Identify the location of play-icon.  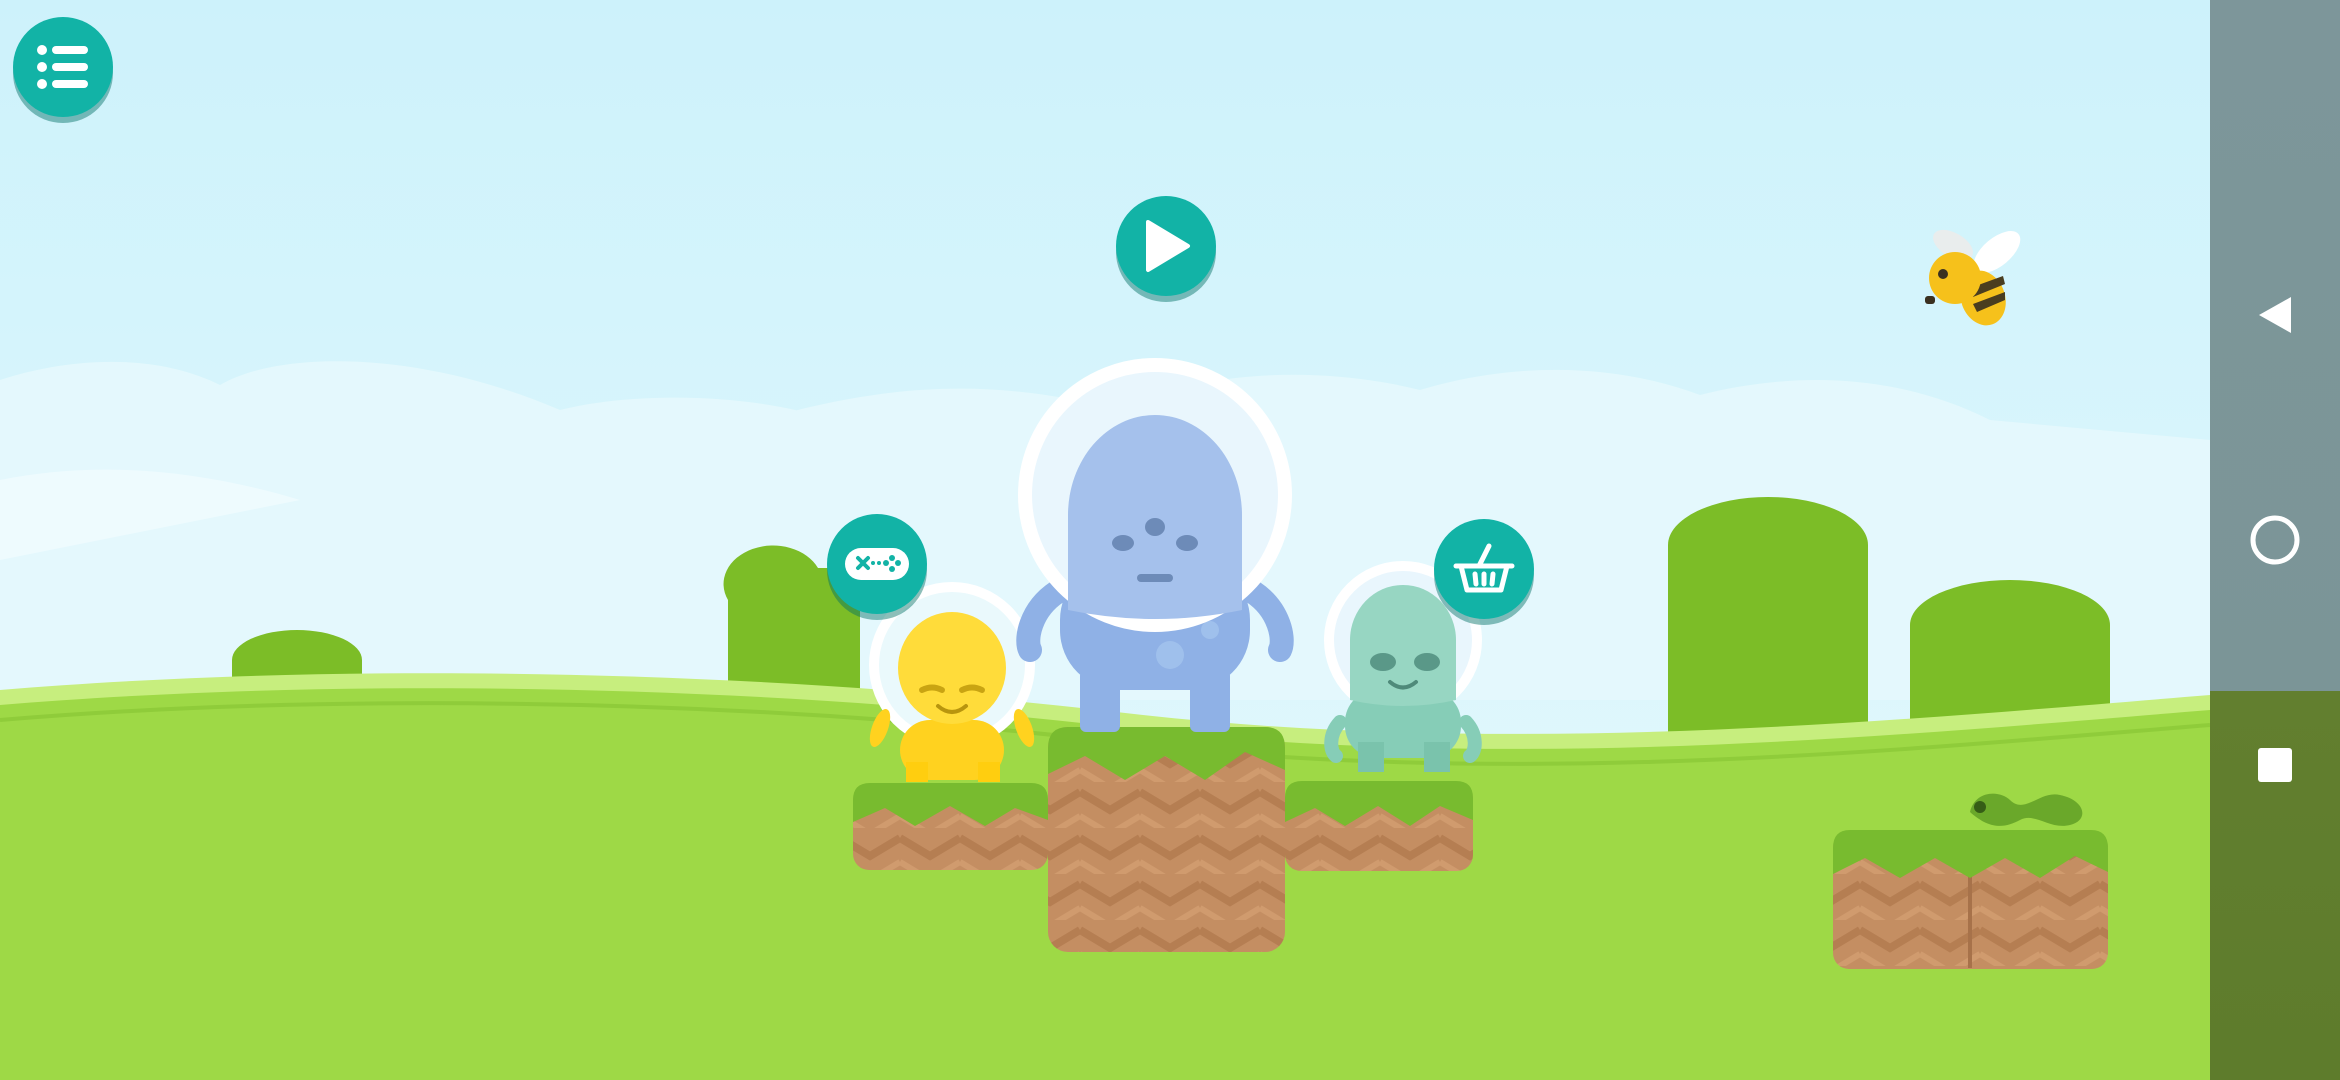
(1168, 246).